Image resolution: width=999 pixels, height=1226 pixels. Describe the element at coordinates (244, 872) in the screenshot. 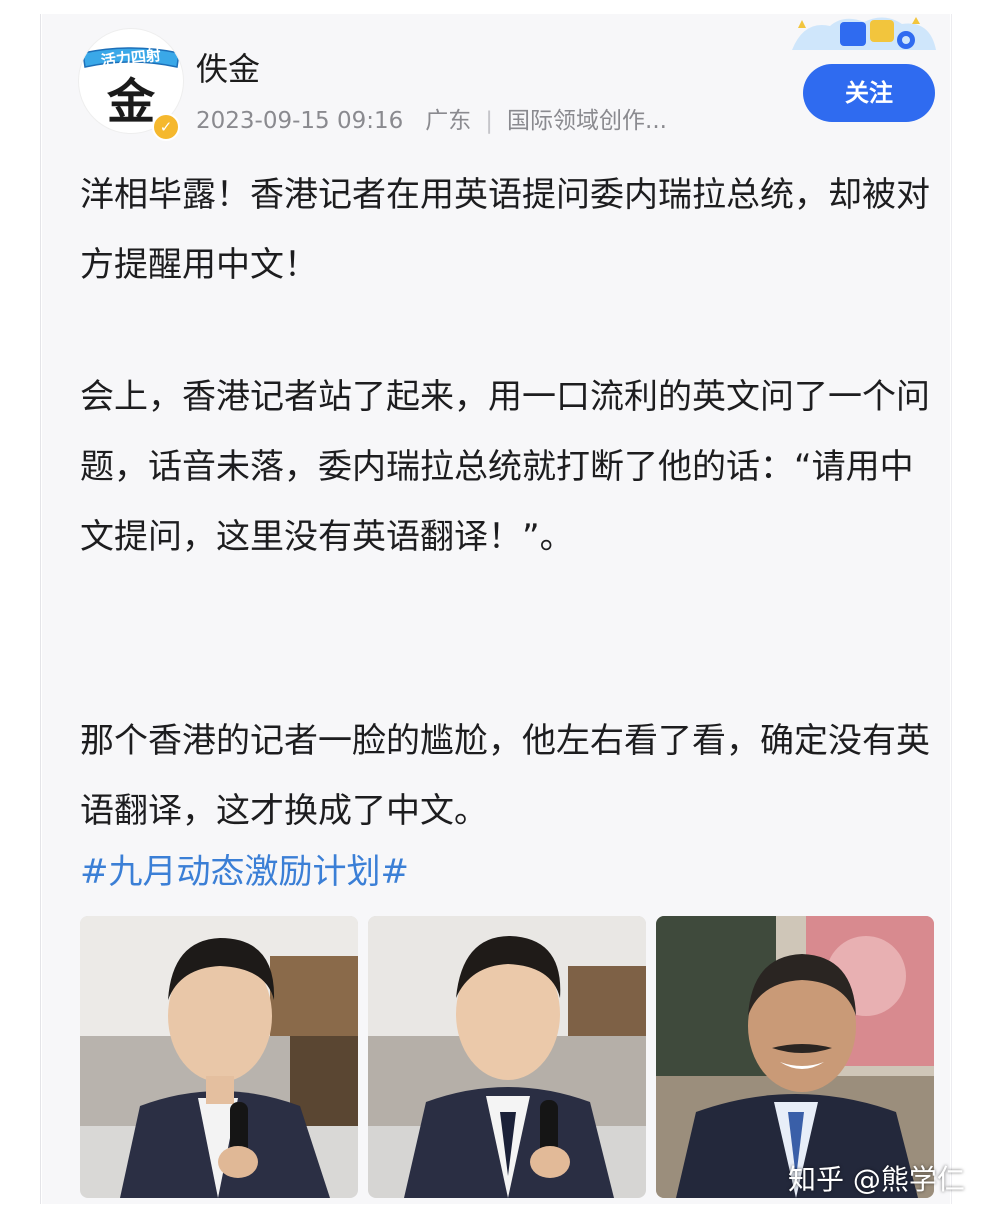

I see `topic-tag-link: #九月动态激励计划#` at that location.